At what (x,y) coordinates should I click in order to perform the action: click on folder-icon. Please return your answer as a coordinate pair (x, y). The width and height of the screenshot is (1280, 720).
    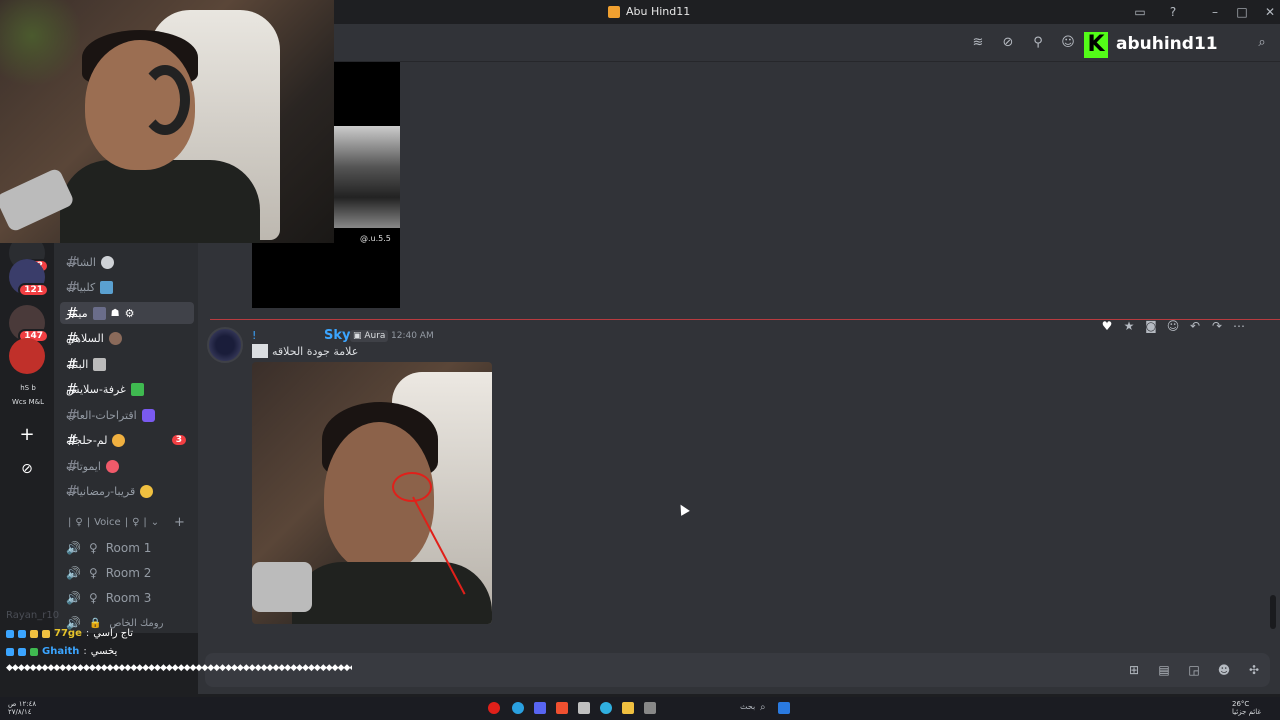
    Looking at the image, I should click on (628, 708).